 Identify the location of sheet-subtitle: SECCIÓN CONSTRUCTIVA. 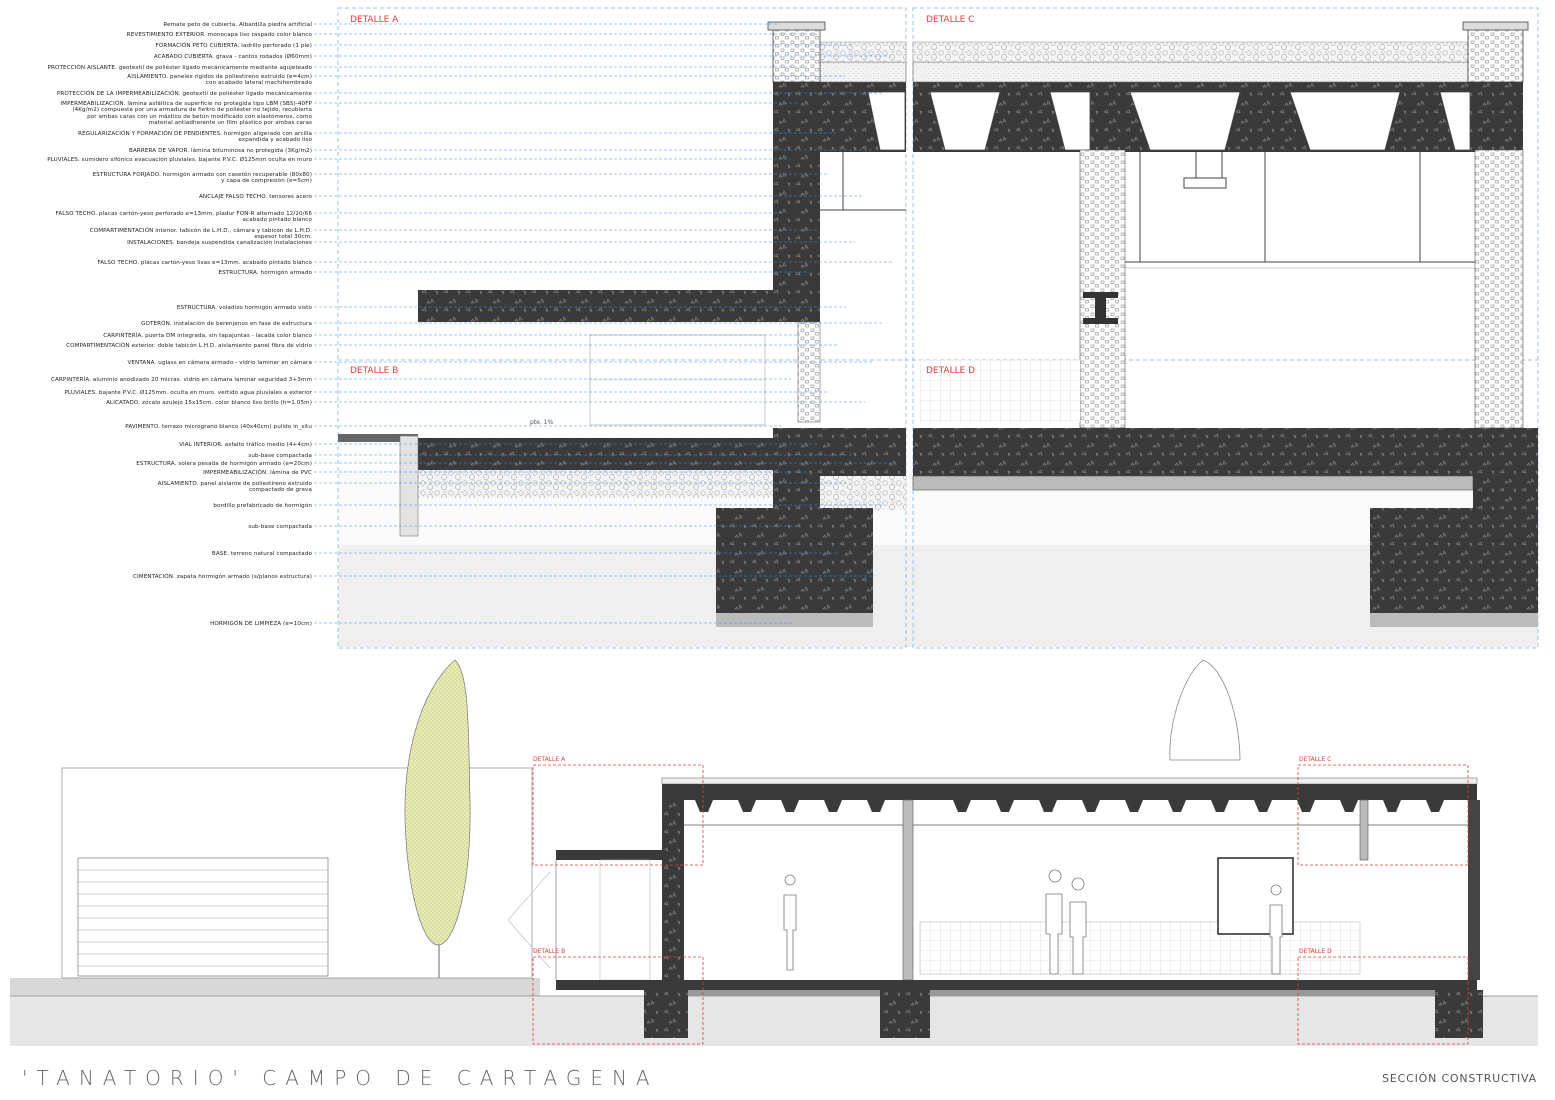
(1459, 1078).